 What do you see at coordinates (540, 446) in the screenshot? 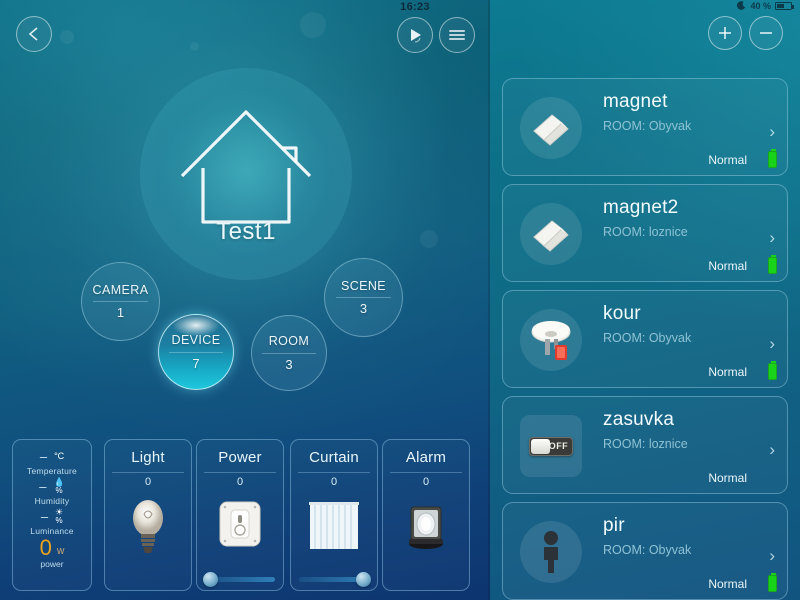
I see `toggle-knob` at bounding box center [540, 446].